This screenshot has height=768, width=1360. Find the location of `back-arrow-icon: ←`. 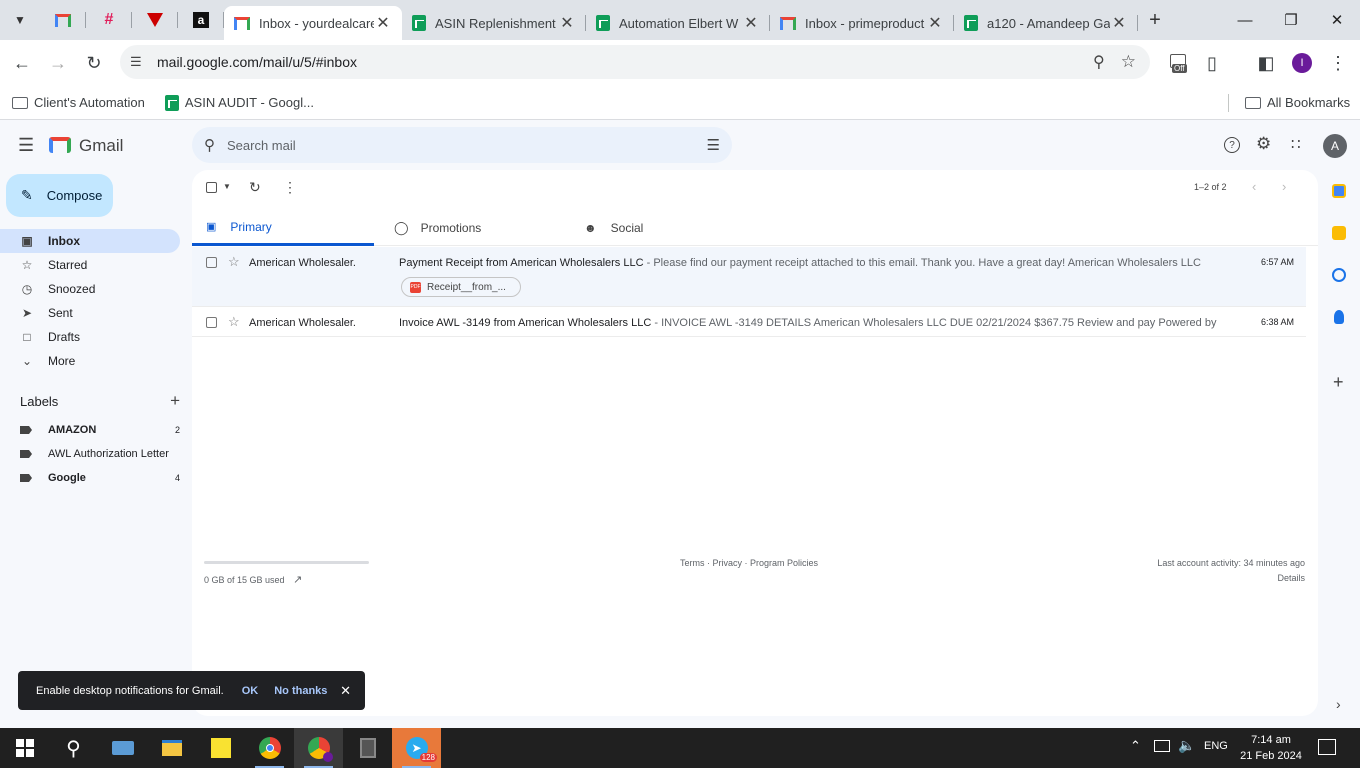

back-arrow-icon: ← is located at coordinates (22, 63).